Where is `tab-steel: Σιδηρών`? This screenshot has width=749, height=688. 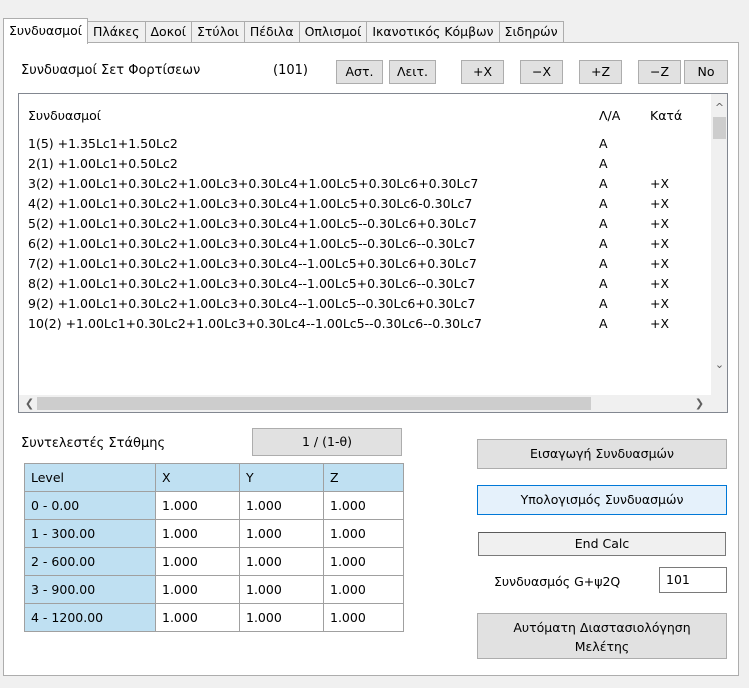 tab-steel: Σιδηρών is located at coordinates (531, 32).